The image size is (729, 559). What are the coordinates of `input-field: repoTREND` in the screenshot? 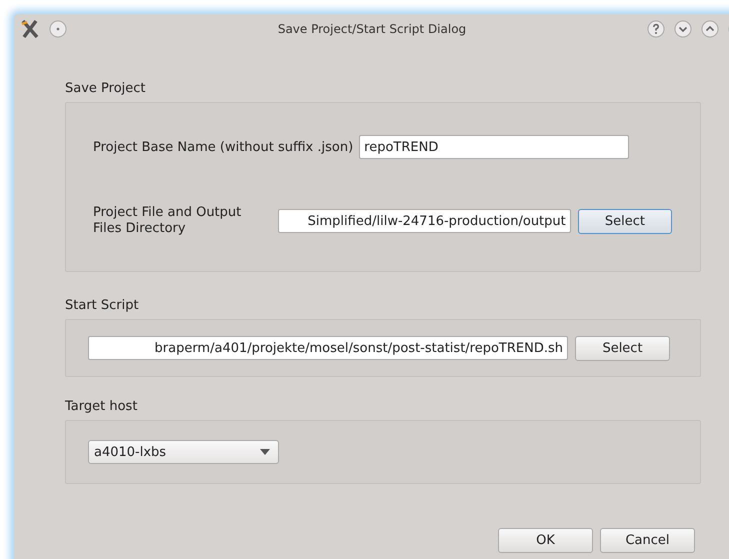 It's located at (494, 147).